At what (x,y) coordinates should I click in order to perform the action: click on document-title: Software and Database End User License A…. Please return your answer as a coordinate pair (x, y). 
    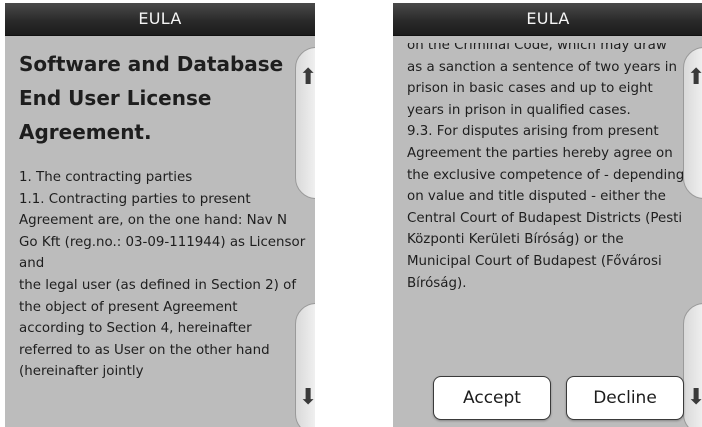
    Looking at the image, I should click on (151, 98).